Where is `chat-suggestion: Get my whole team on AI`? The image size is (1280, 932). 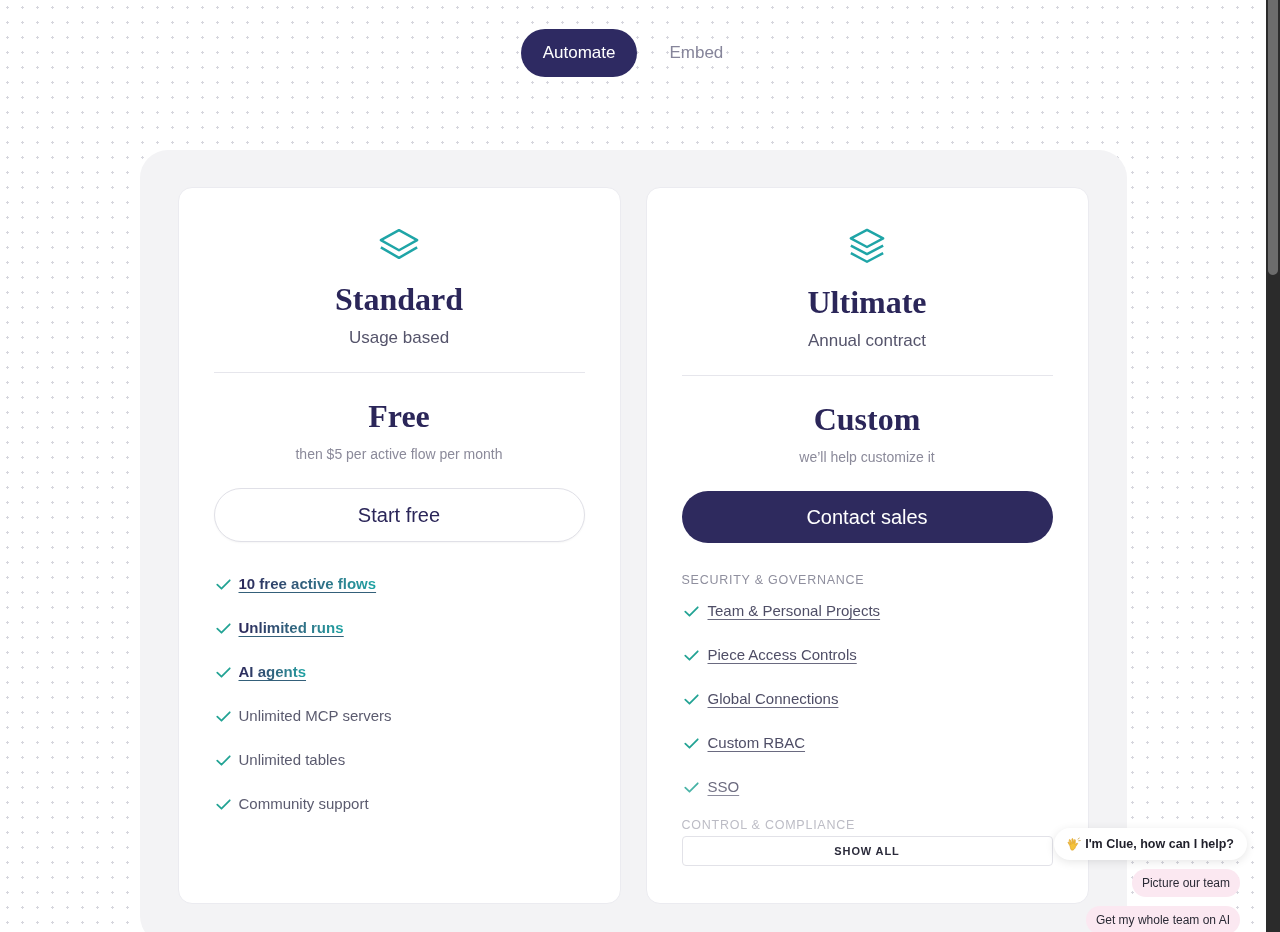
chat-suggestion: Get my whole team on AI is located at coordinates (1162, 919).